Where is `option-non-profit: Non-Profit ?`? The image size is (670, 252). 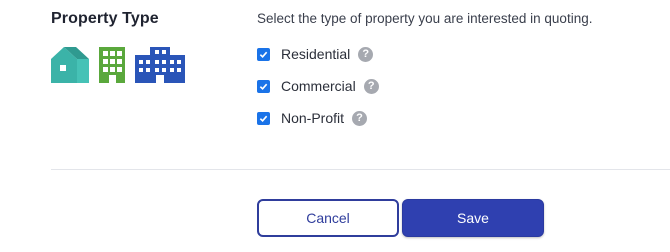 option-non-profit: Non-Profit ? is located at coordinates (318, 118).